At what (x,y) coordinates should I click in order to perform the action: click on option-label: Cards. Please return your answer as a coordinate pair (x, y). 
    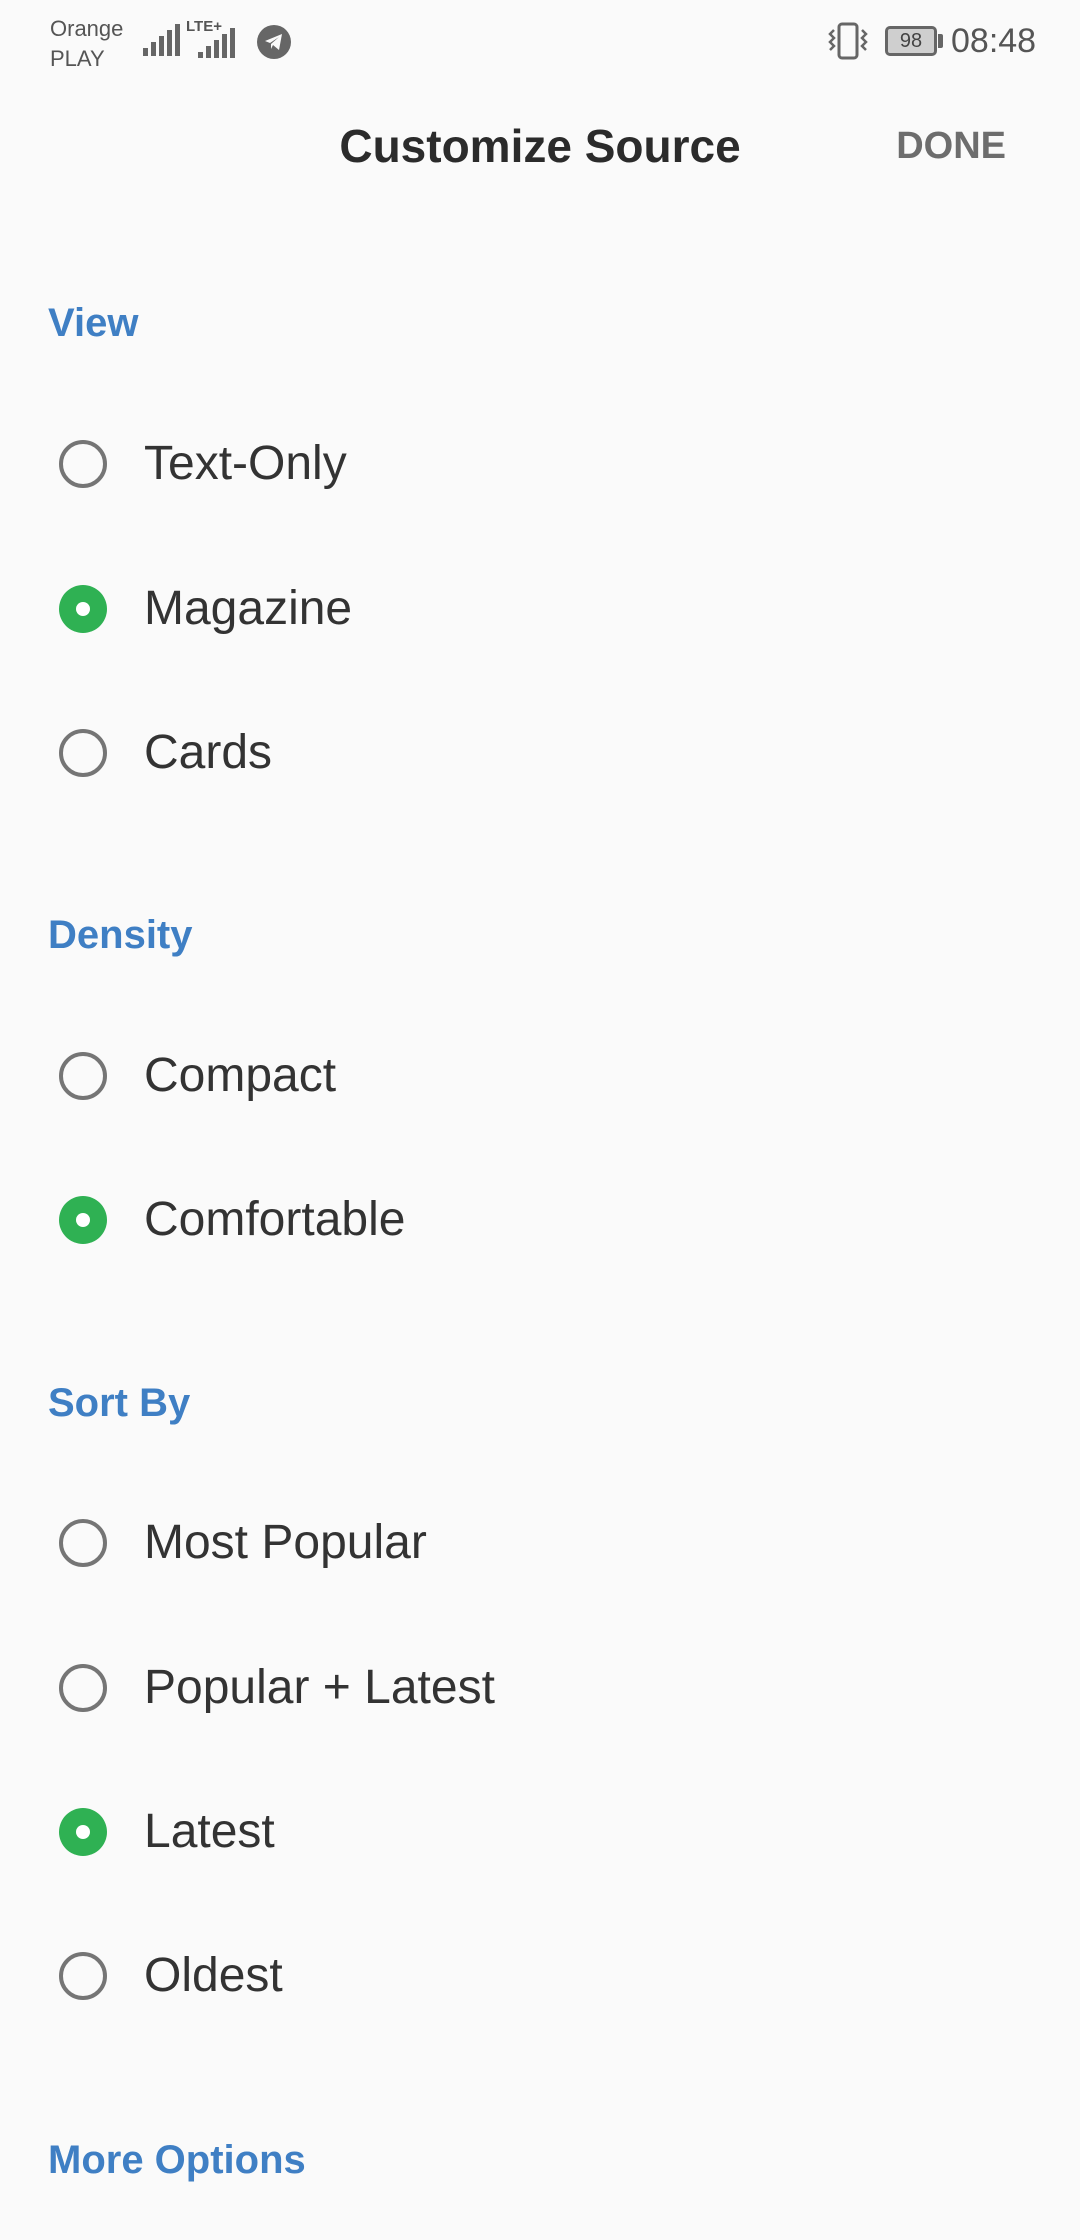
    Looking at the image, I should click on (208, 752).